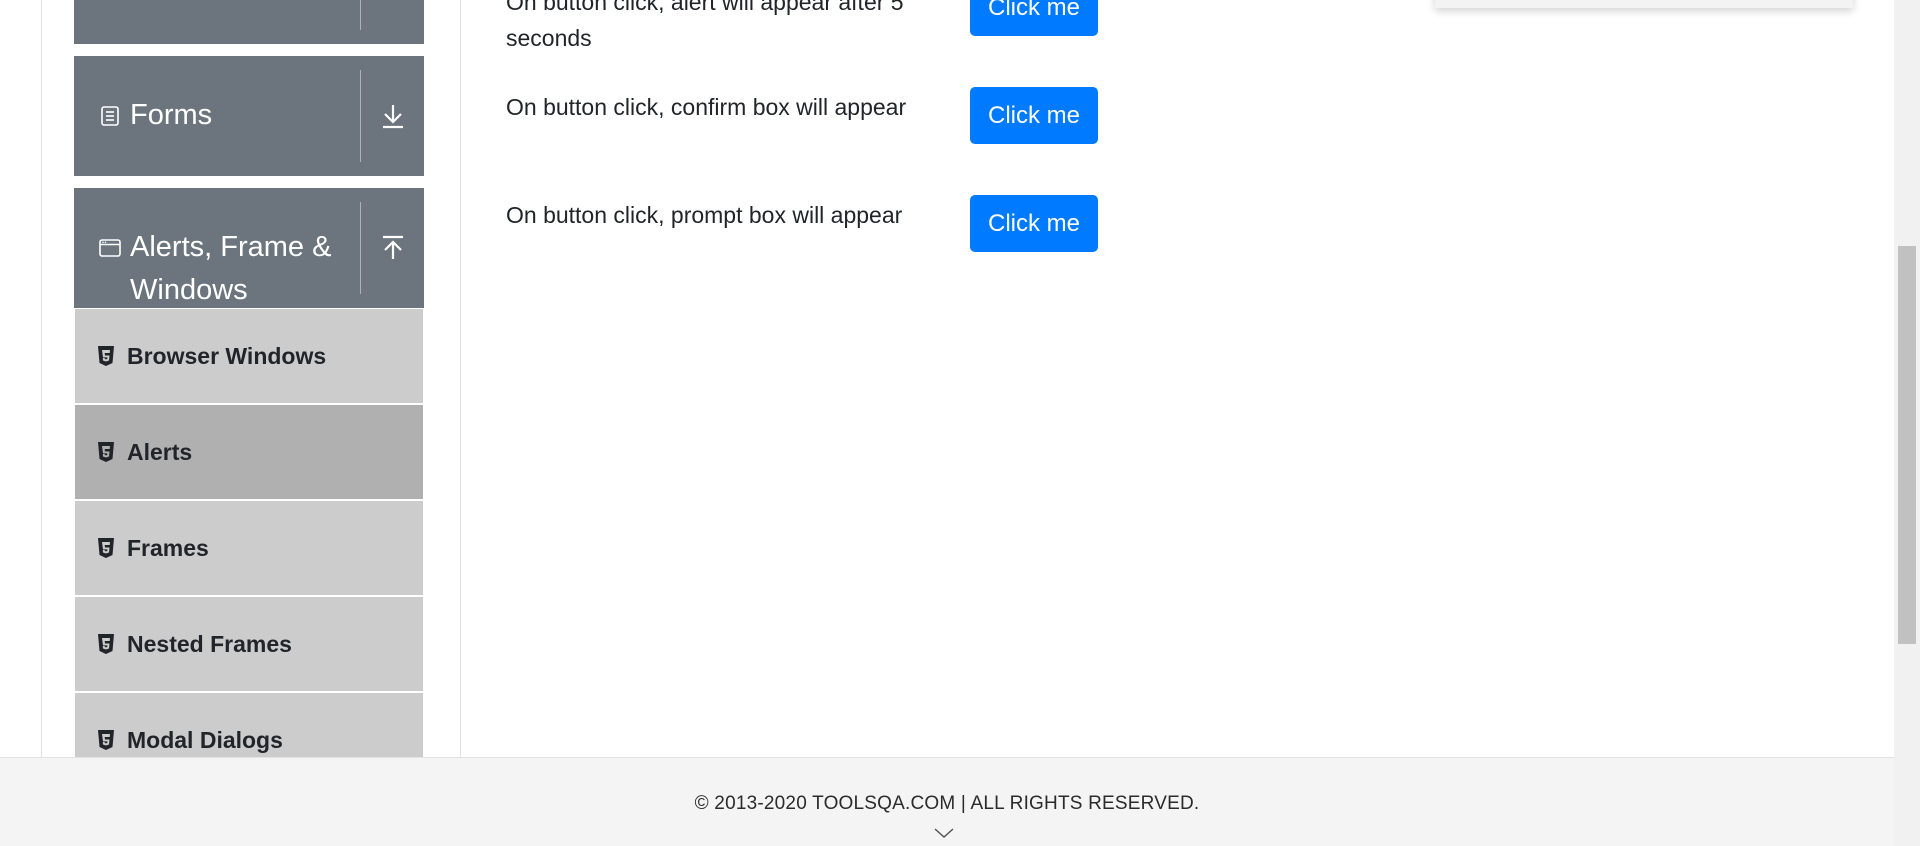 Image resolution: width=1920 pixels, height=846 pixels. I want to click on sidebar-item-alerts: Alerts, so click(249, 453).